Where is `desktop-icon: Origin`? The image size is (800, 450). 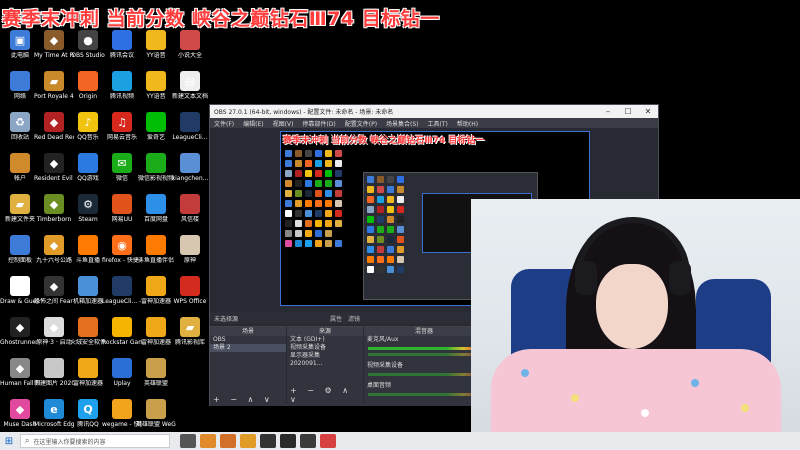
desktop-icon: Origin is located at coordinates (88, 85).